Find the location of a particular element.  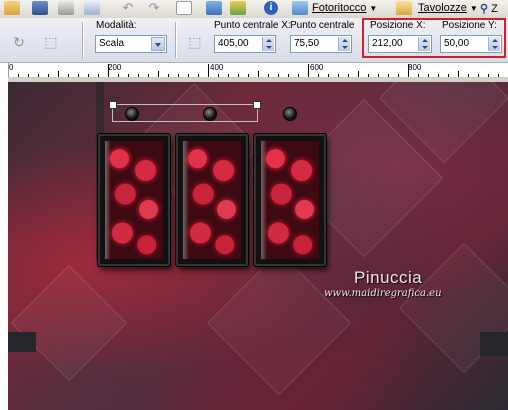

rose-panel-center is located at coordinates (212, 200).